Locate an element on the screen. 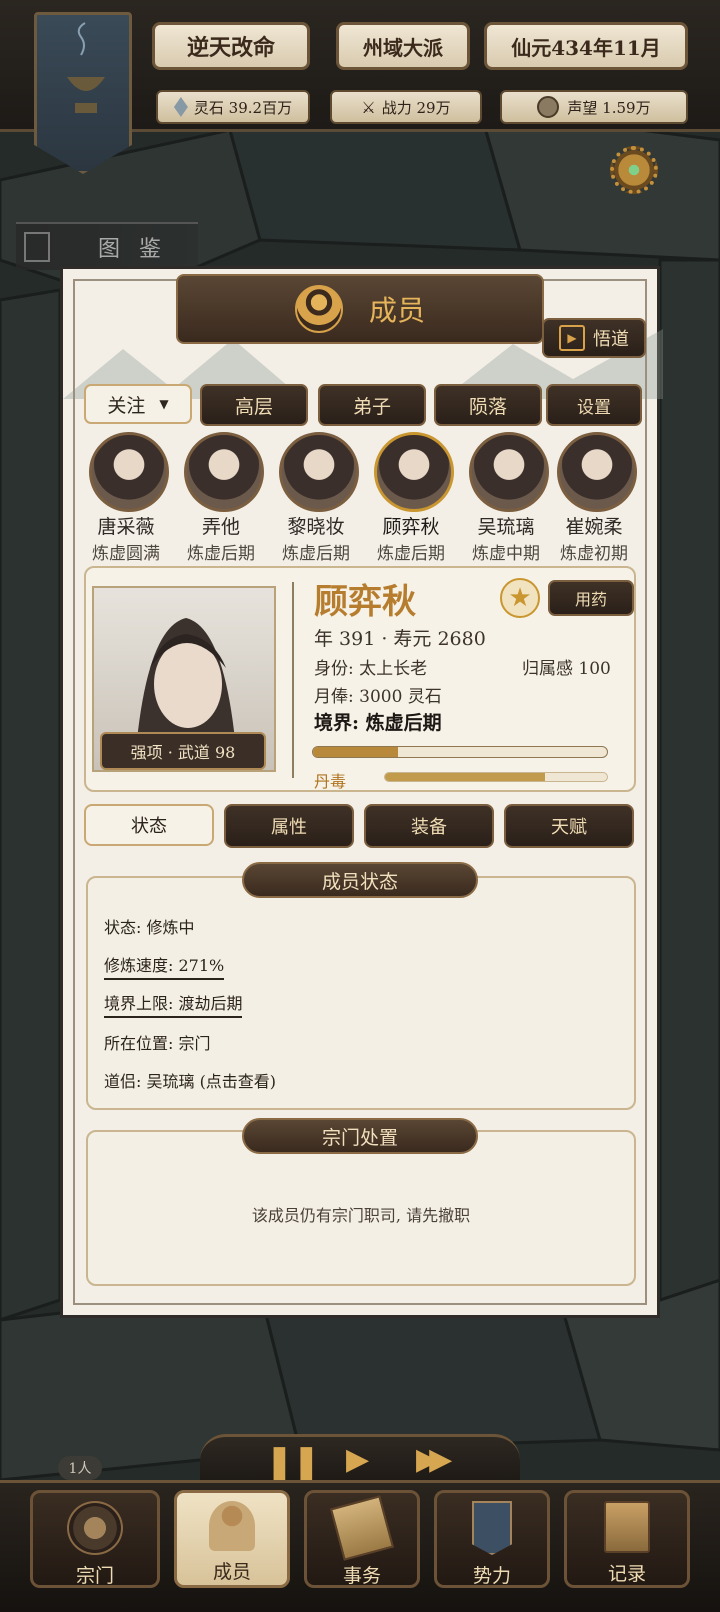  nav-sect: 宗门 is located at coordinates (95, 1539).